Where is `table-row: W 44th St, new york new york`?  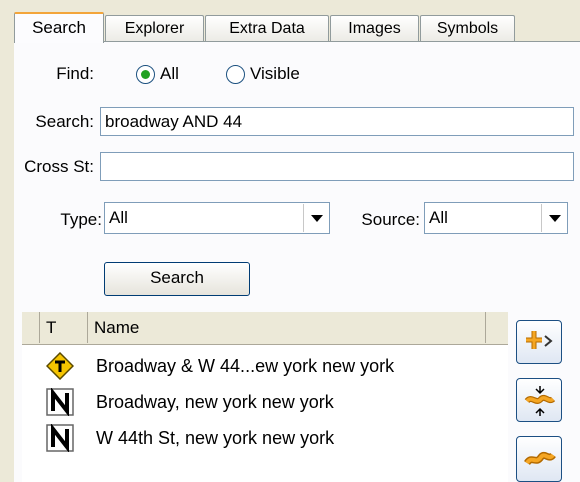 table-row: W 44th St, new york new york is located at coordinates (265, 438).